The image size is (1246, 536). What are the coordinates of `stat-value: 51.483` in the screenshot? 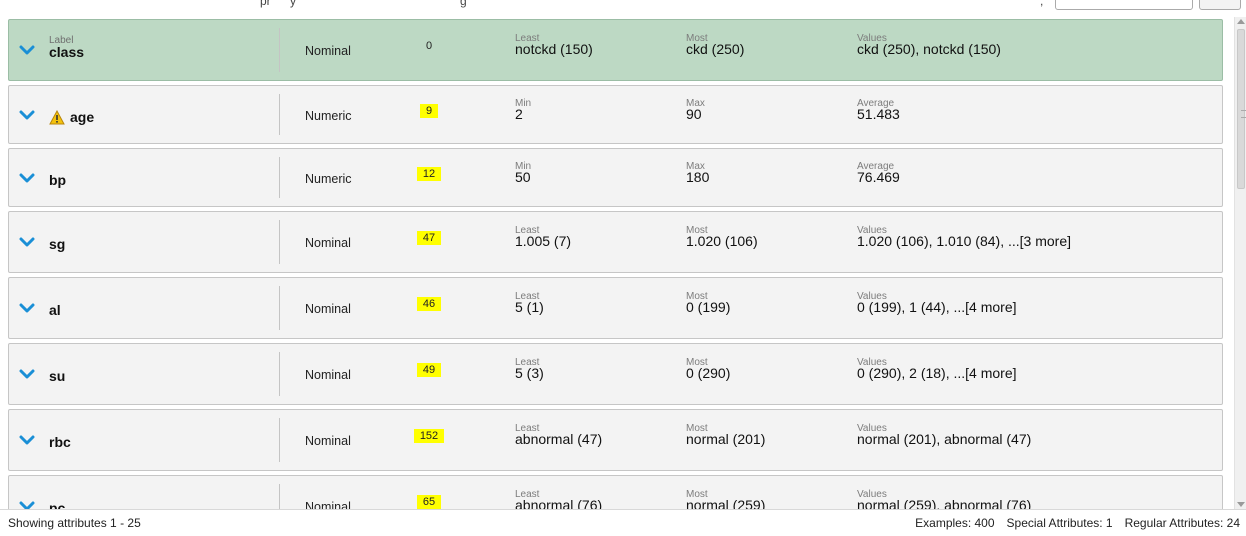 It's located at (878, 114).